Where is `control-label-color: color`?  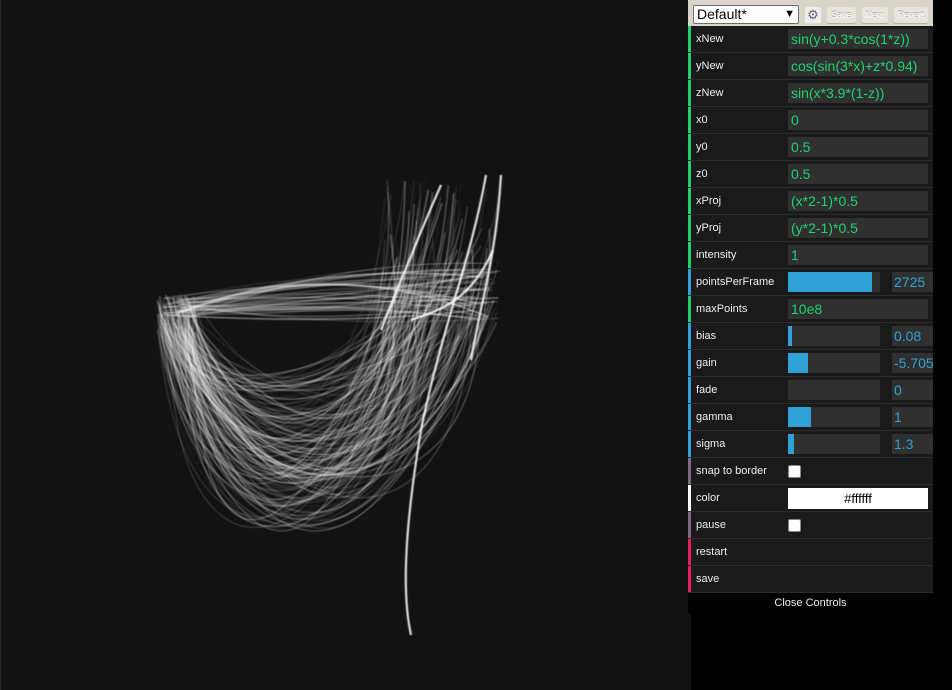
control-label-color: color is located at coordinates (708, 498).